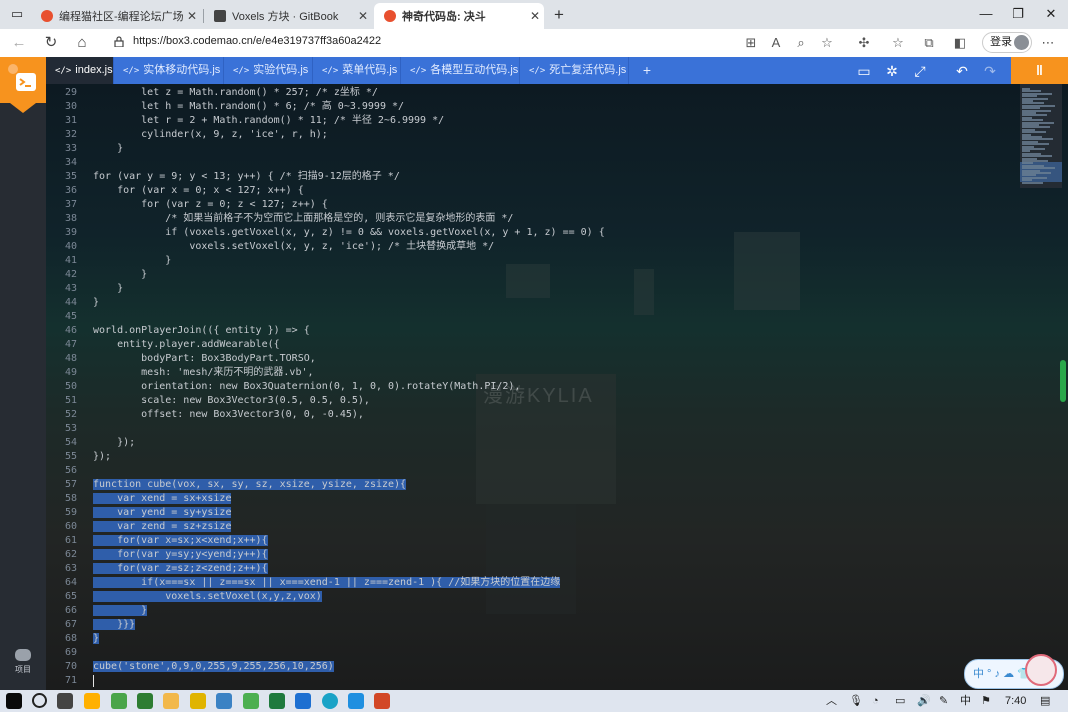 This screenshot has width=1068, height=712. What do you see at coordinates (23, 662) in the screenshot?
I see `project-button: 项目` at bounding box center [23, 662].